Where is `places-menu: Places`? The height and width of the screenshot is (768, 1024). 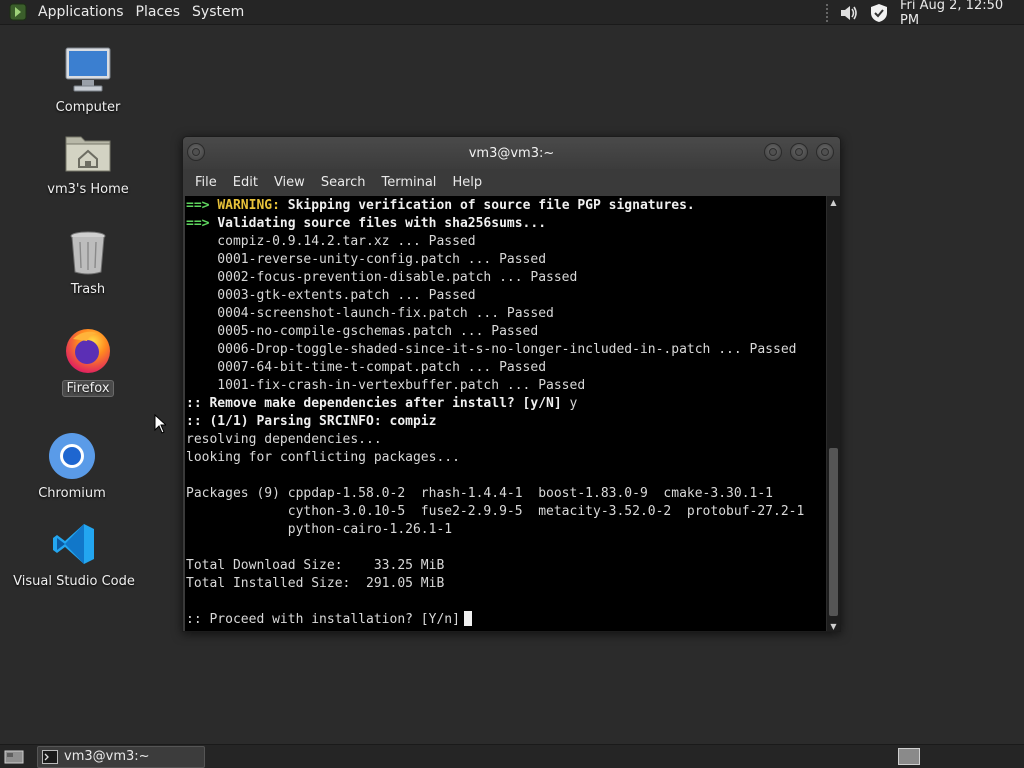 places-menu: Places is located at coordinates (158, 12).